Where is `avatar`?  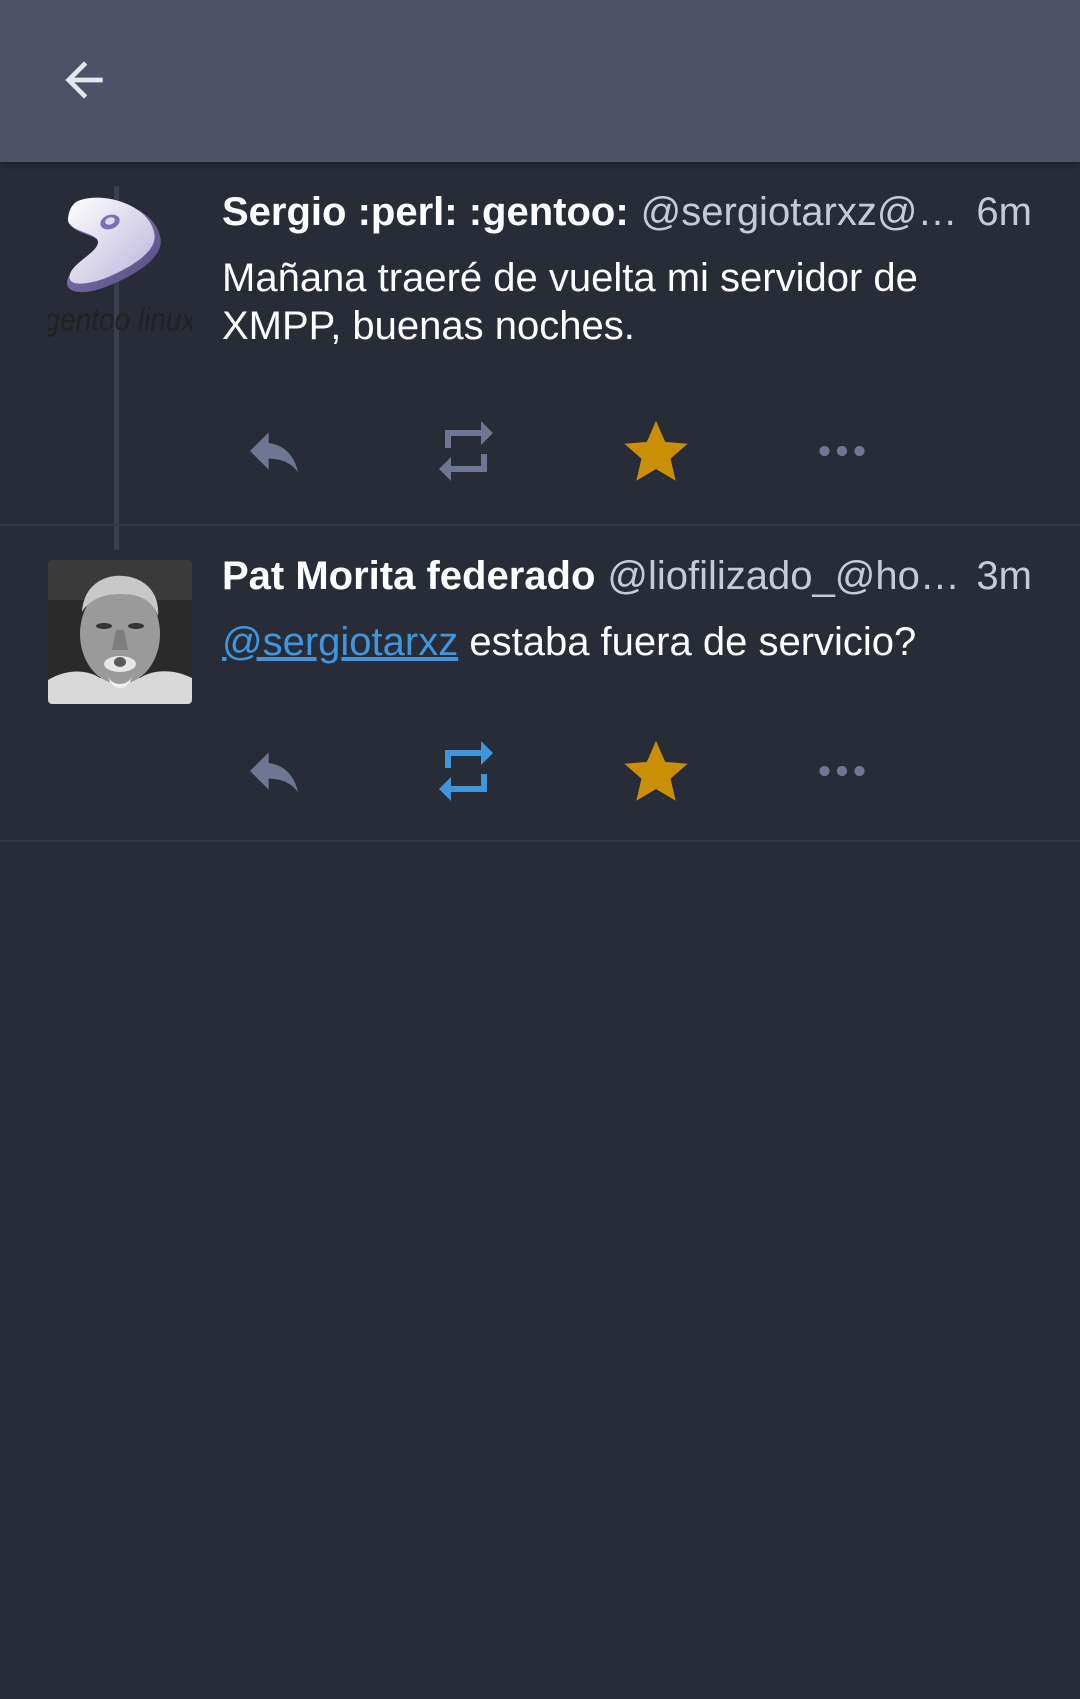
avatar is located at coordinates (120, 632).